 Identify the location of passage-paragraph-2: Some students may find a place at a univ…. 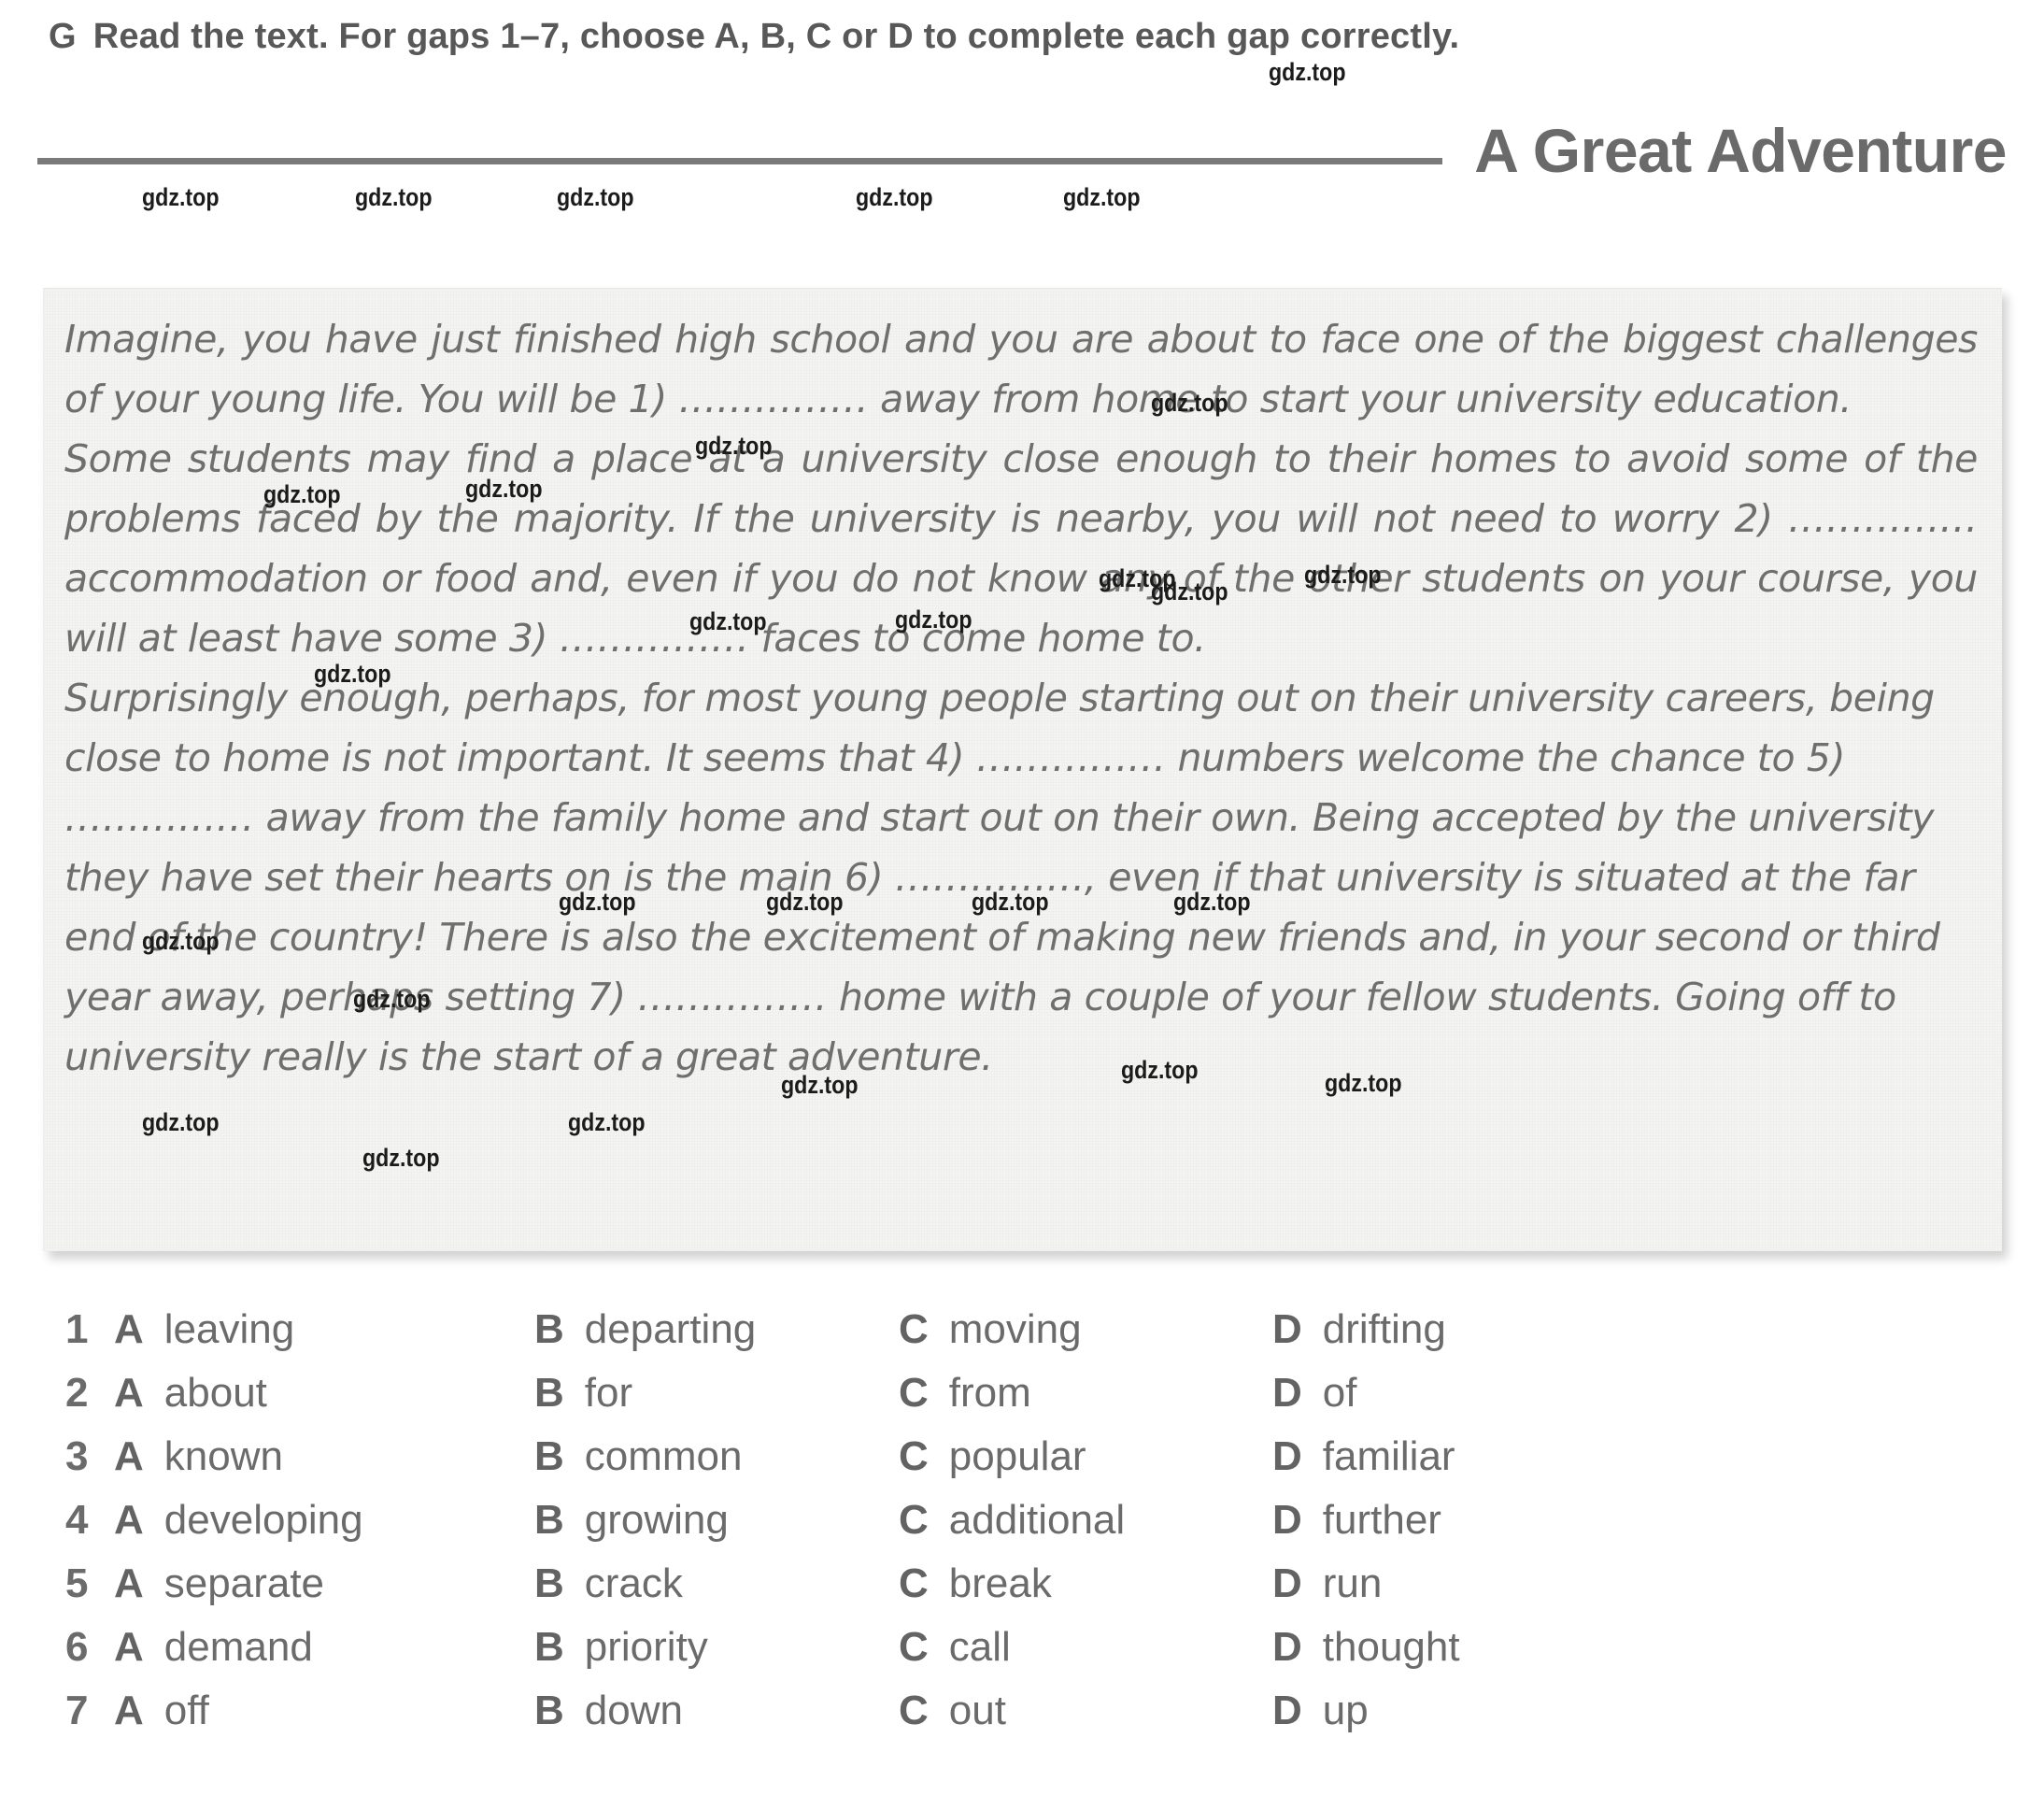
(1021, 548).